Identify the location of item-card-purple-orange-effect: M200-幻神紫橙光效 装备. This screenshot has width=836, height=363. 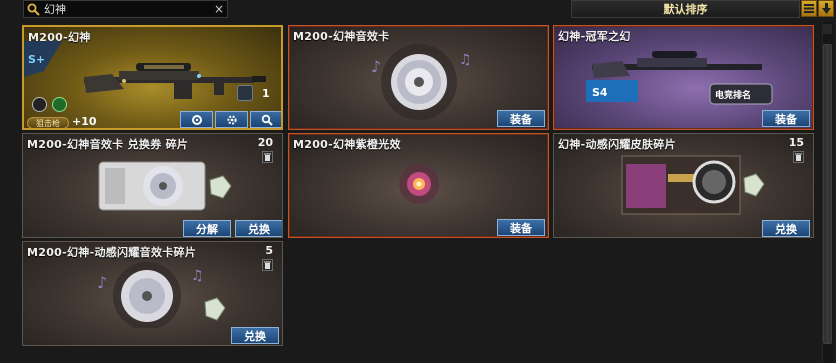
(418, 185).